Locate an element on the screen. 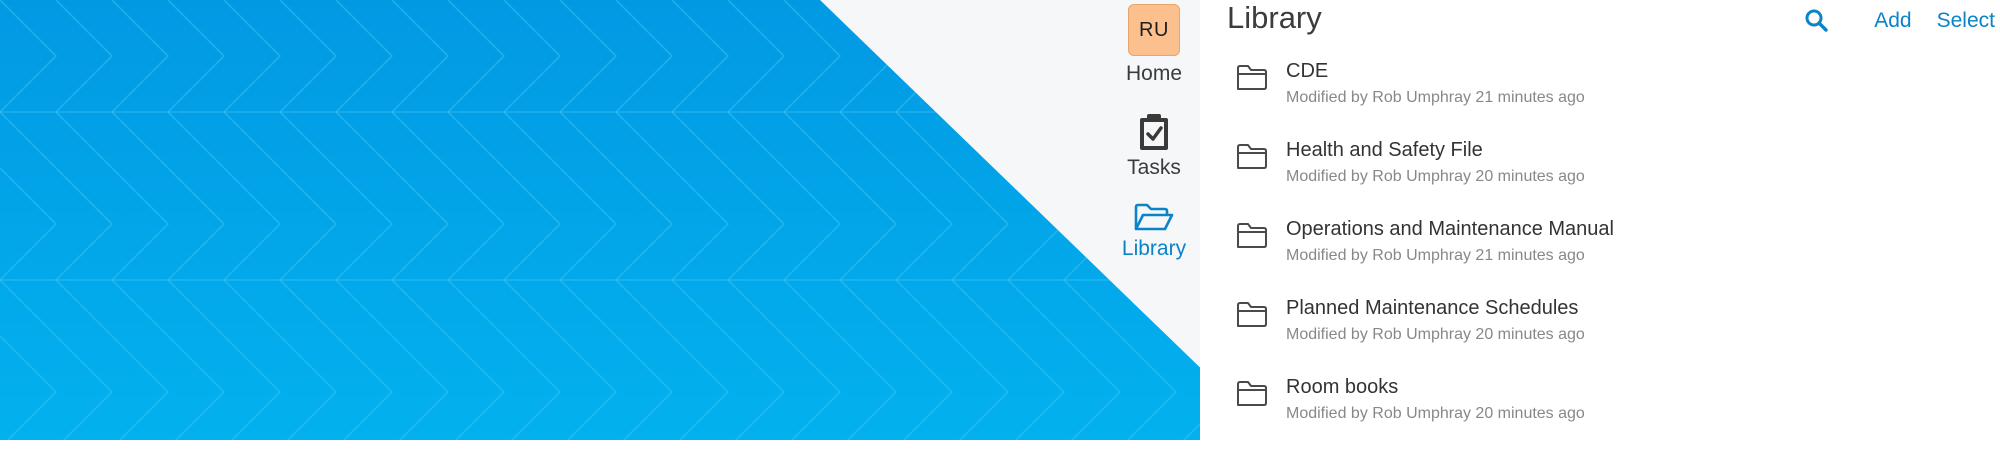 Image resolution: width=2000 pixels, height=453 pixels. nav-item-library: Library is located at coordinates (1154, 232).